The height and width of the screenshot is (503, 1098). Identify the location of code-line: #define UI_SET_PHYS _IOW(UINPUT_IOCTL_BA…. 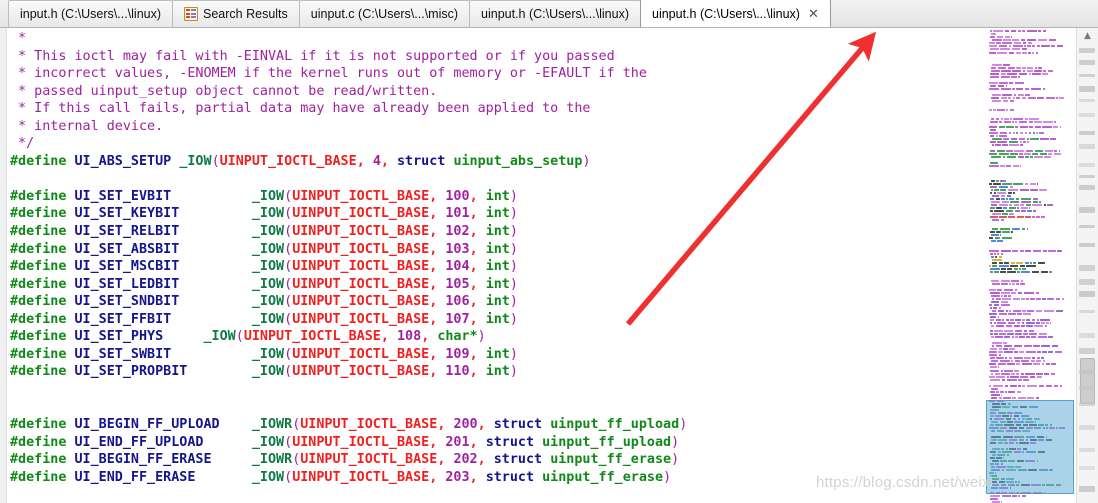
(348, 337).